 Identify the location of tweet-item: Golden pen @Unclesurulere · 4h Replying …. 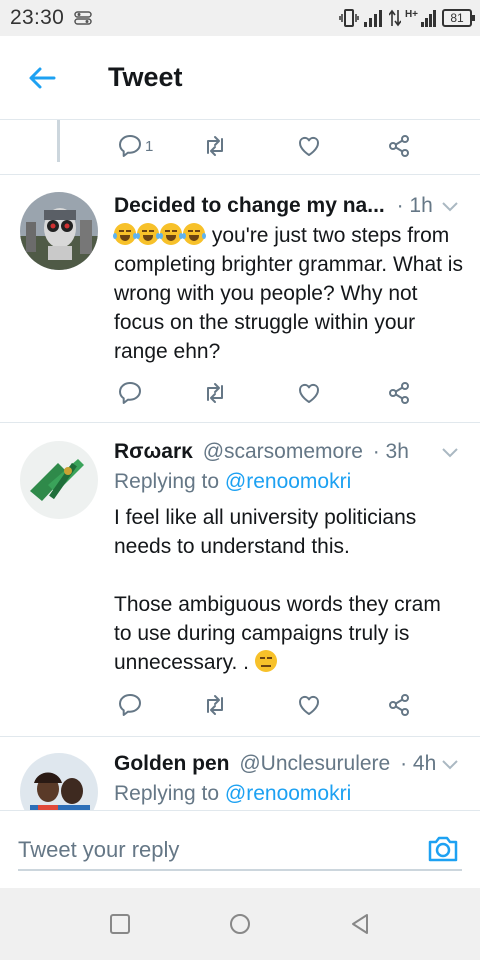
(240, 773).